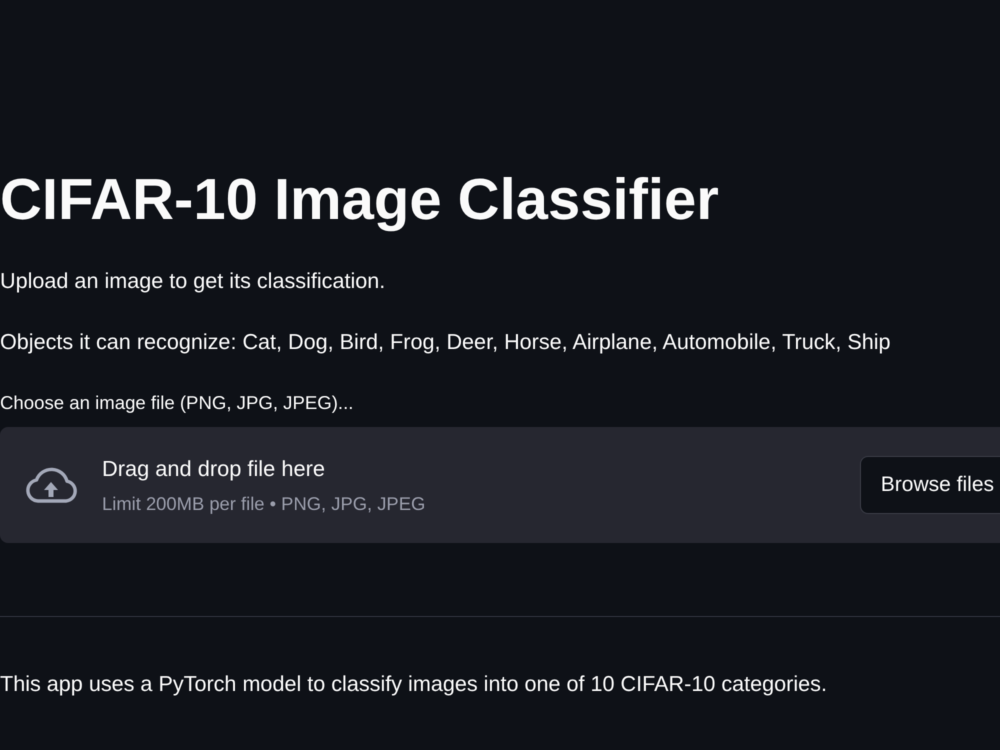 The height and width of the screenshot is (750, 1000). Describe the element at coordinates (359, 200) in the screenshot. I see `page-title: CIFAR-10 Image Classifier` at that location.